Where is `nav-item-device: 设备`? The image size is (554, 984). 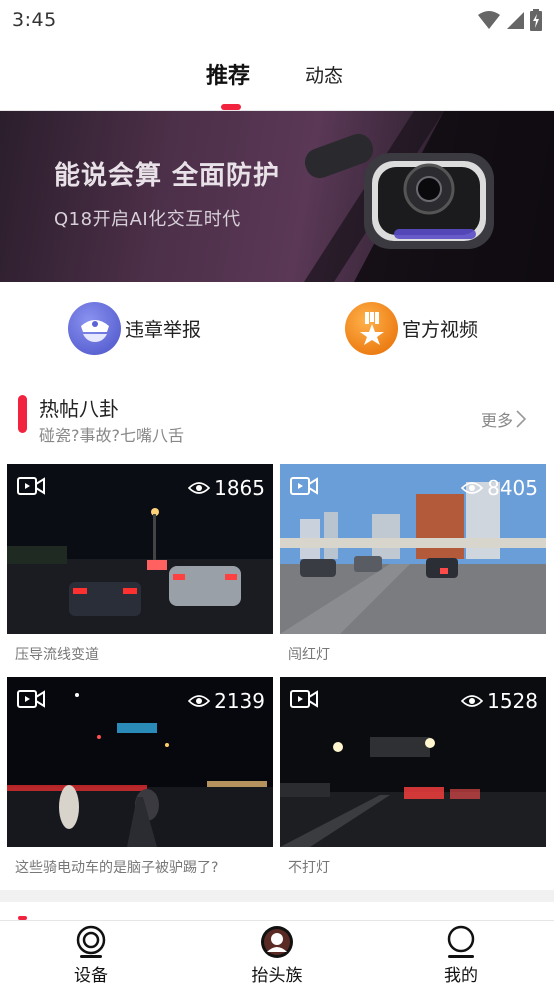 nav-item-device: 设备 is located at coordinates (91, 954).